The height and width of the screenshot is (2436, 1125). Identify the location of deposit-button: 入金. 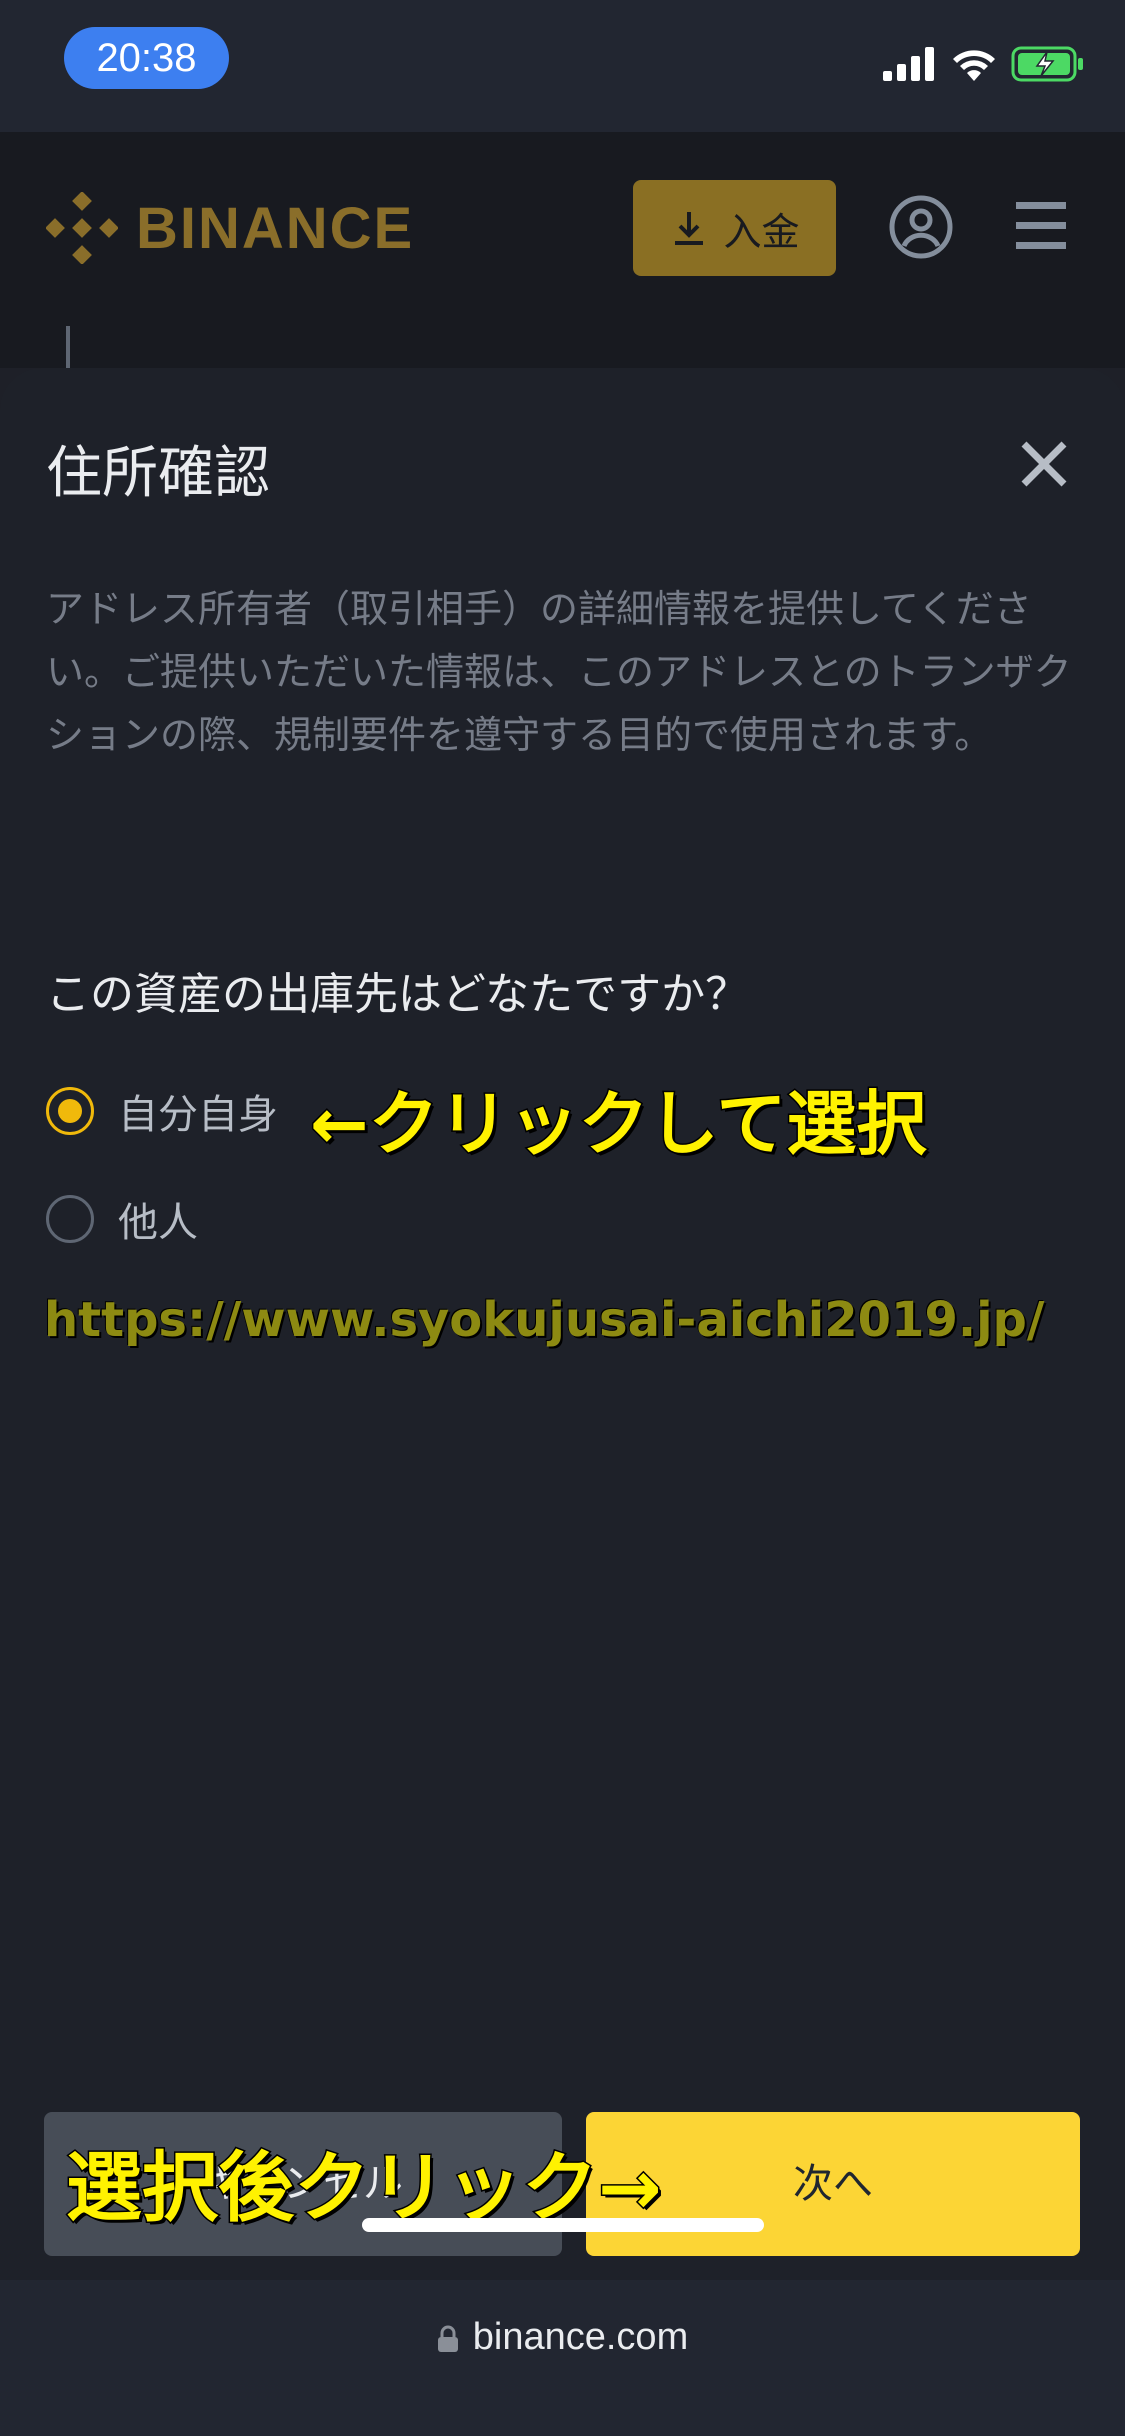
(734, 228).